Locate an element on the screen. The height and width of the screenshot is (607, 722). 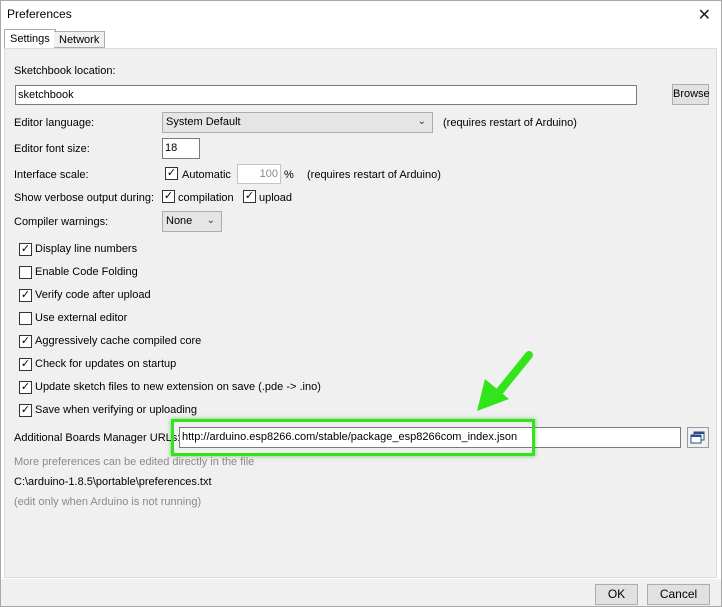
close-icon: ✕ is located at coordinates (704, 15).